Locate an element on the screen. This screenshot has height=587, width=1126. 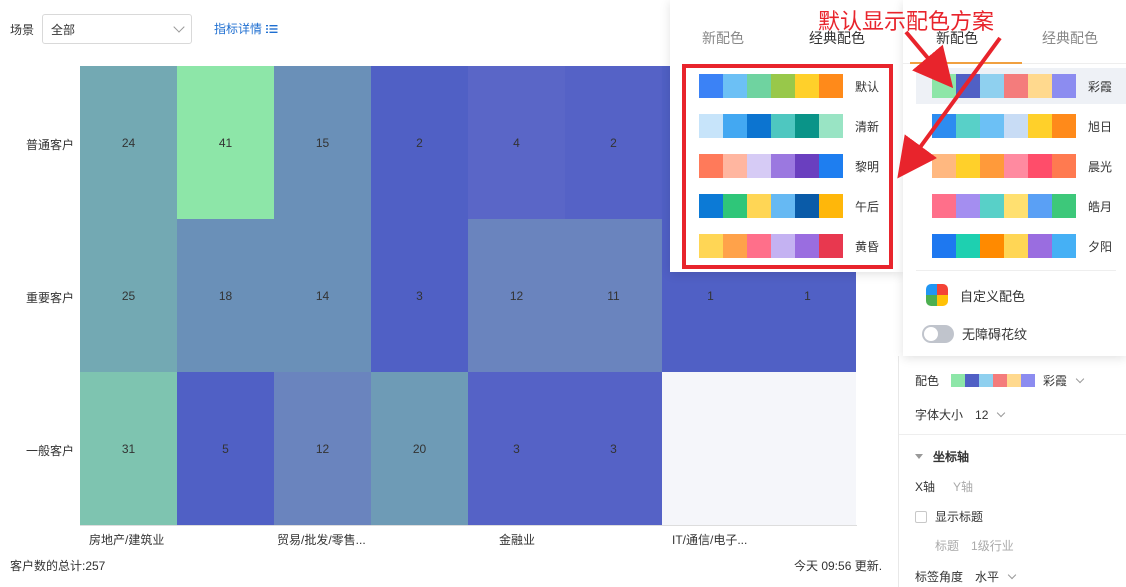
column-label: 房地产/建筑业 is located at coordinates (127, 540).